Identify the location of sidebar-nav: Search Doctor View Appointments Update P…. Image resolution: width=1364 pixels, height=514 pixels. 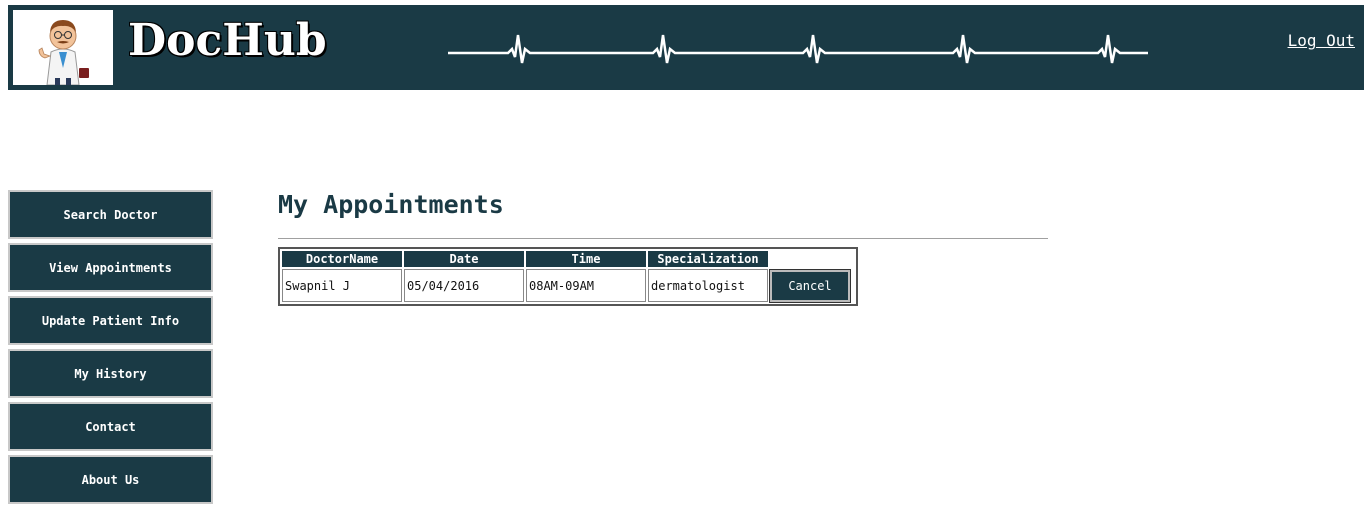
(110, 349).